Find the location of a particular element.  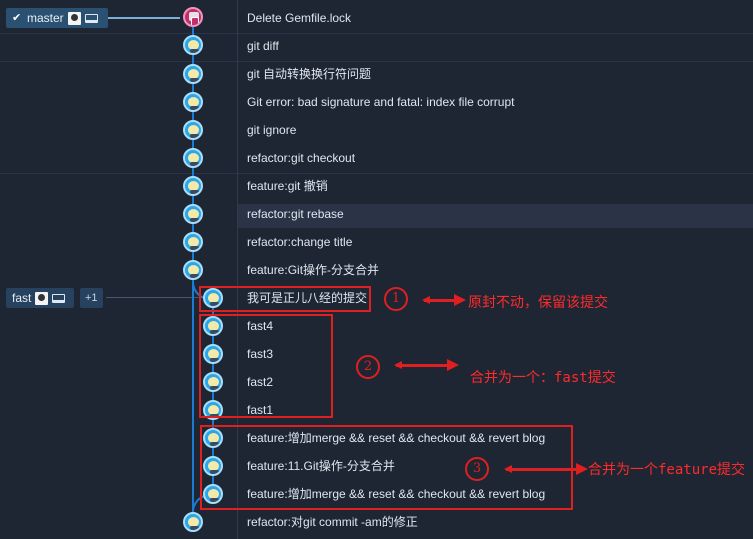

annotation-number-2: 2 is located at coordinates (368, 367).